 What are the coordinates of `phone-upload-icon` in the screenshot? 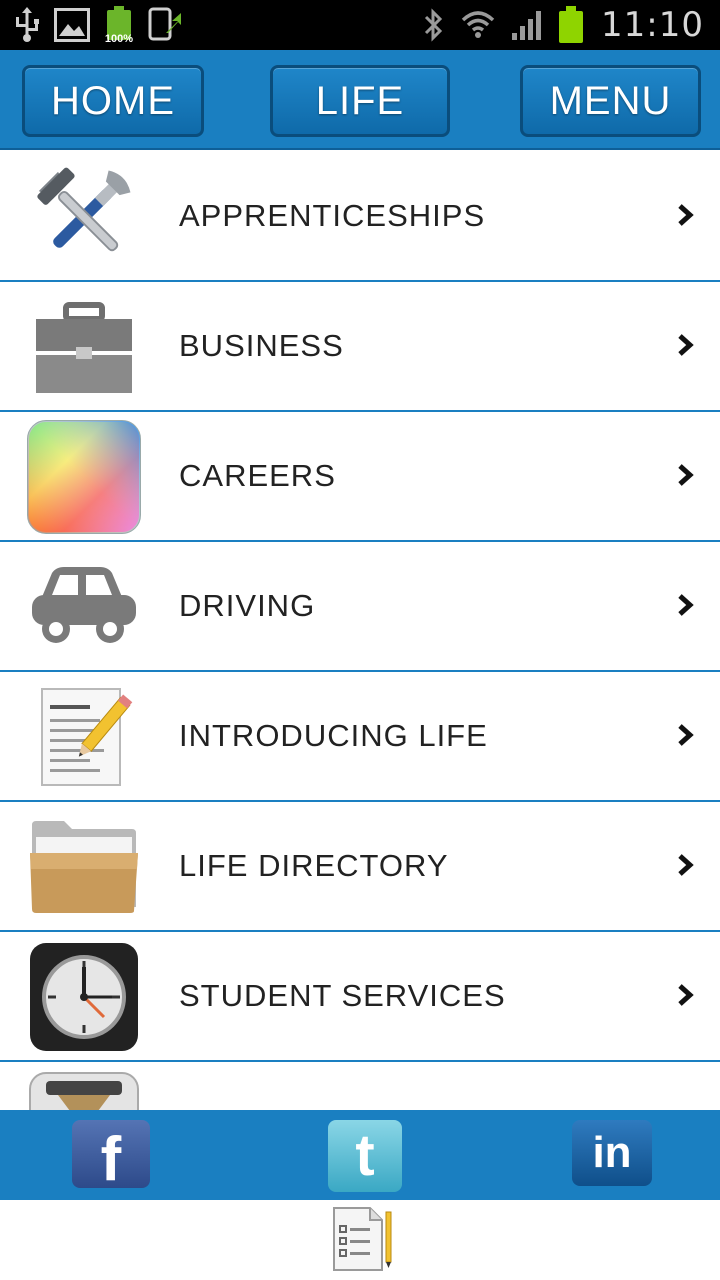 It's located at (166, 25).